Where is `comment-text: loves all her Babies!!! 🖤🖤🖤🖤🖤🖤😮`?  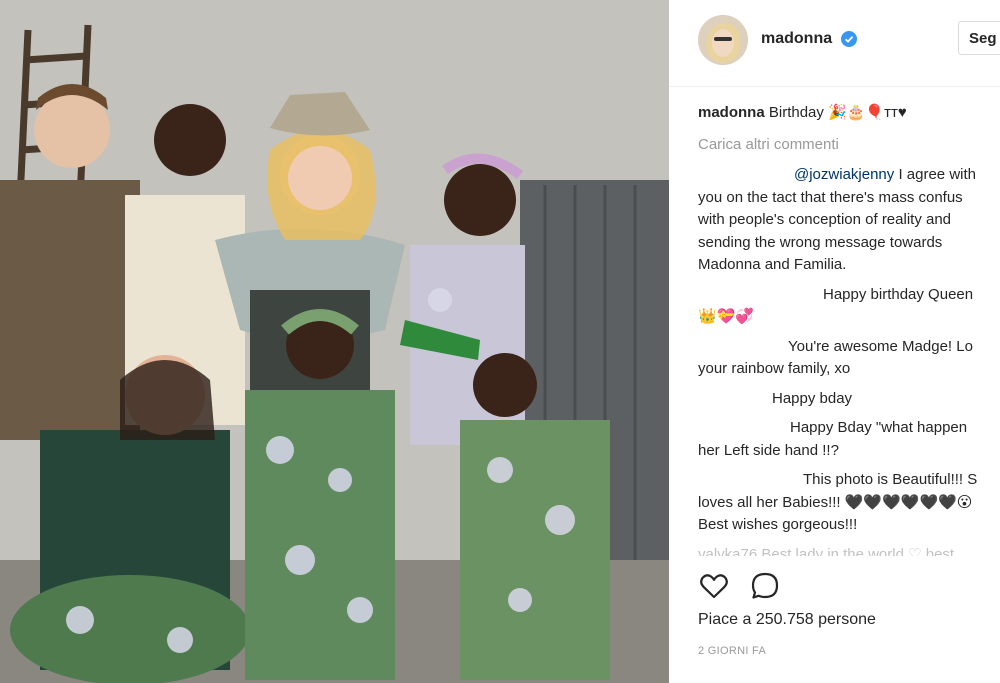
comment-text: loves all her Babies!!! 🖤🖤🖤🖤🖤🖤😮 is located at coordinates (835, 502).